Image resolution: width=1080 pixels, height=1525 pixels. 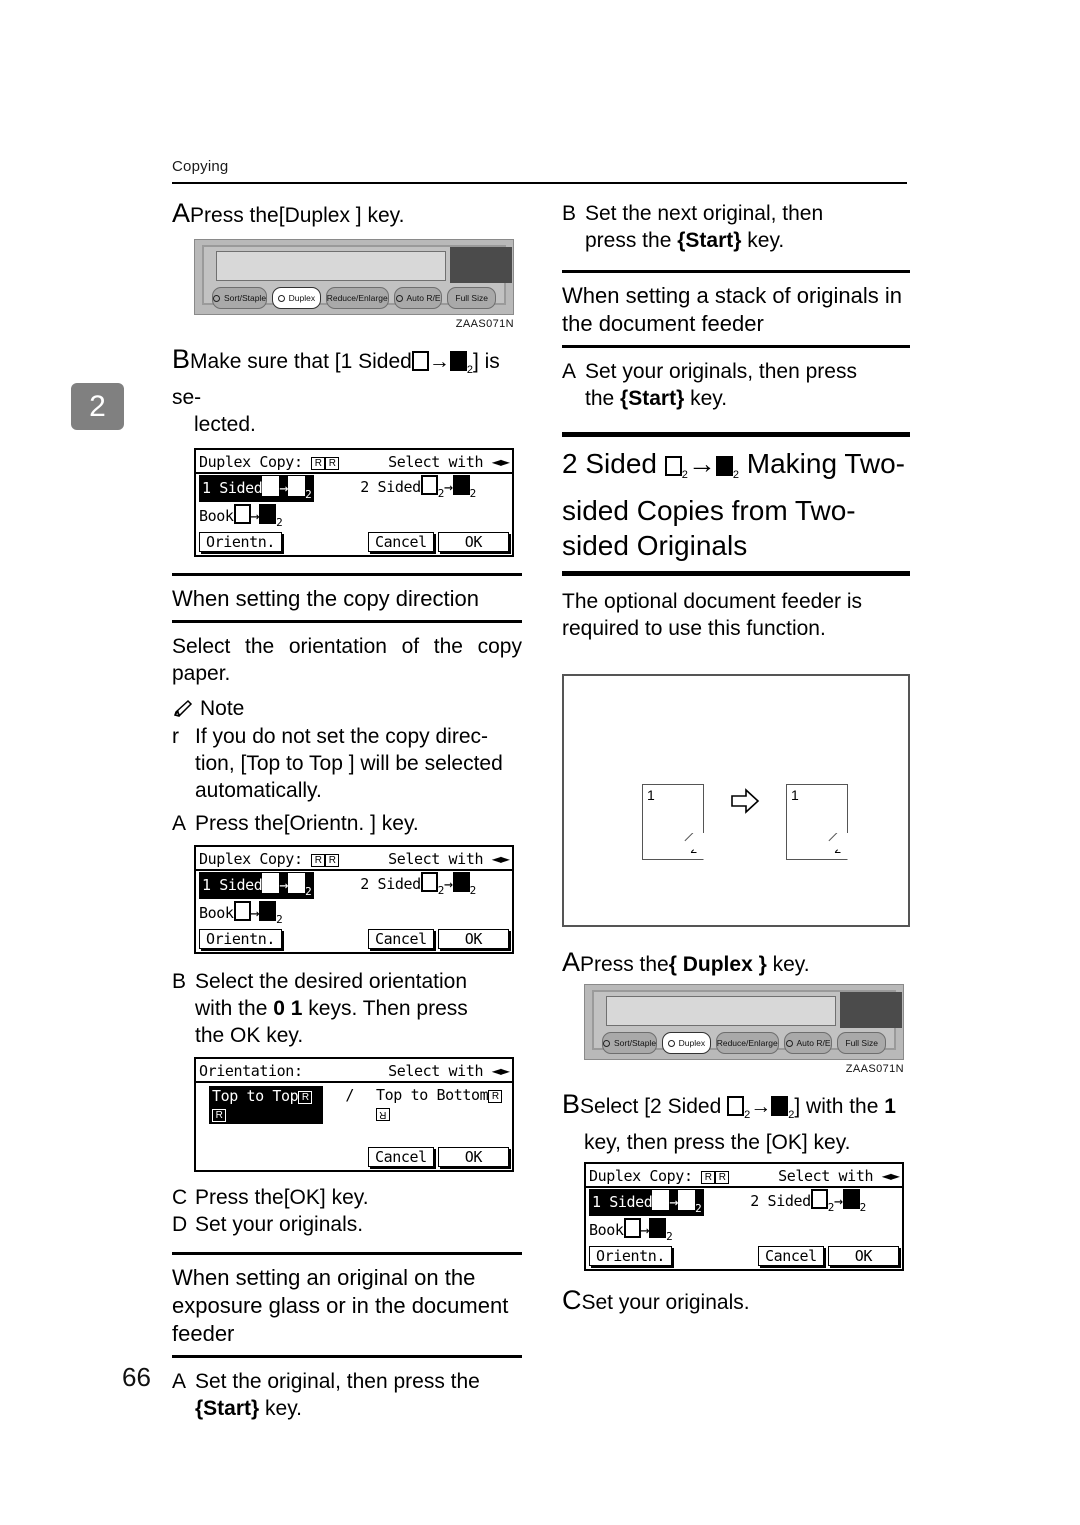 What do you see at coordinates (628, 240) in the screenshot?
I see `step-text-pre: press the` at bounding box center [628, 240].